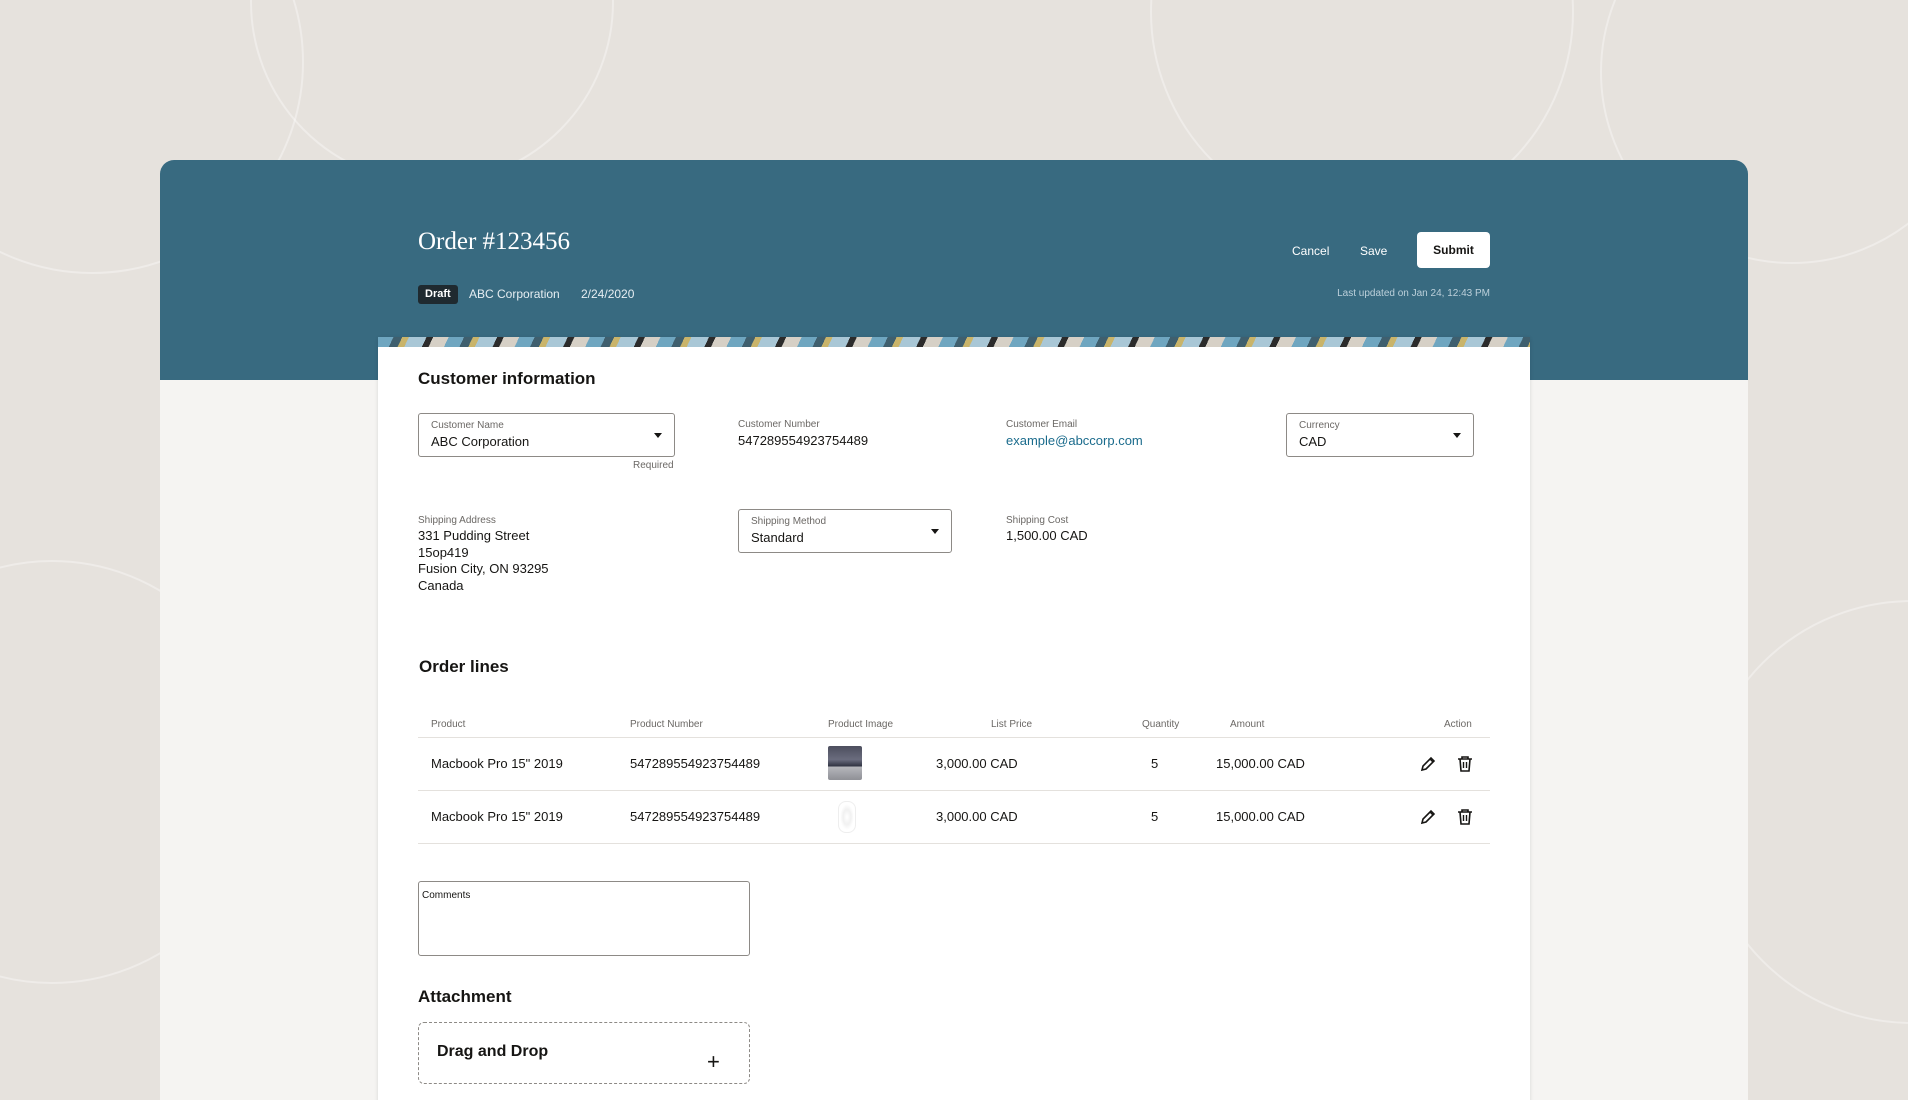 The width and height of the screenshot is (1908, 1100). What do you see at coordinates (464, 666) in the screenshot?
I see `order-lines-title: Order lines` at bounding box center [464, 666].